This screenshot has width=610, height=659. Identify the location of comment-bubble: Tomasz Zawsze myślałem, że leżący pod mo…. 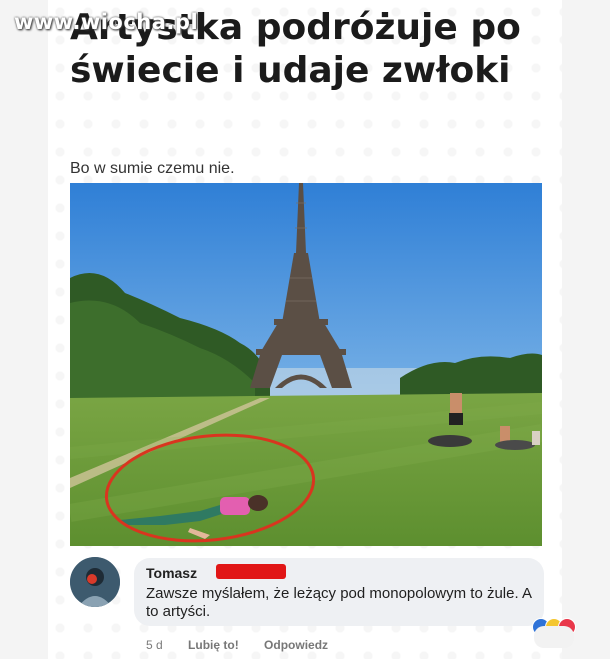
(355, 597).